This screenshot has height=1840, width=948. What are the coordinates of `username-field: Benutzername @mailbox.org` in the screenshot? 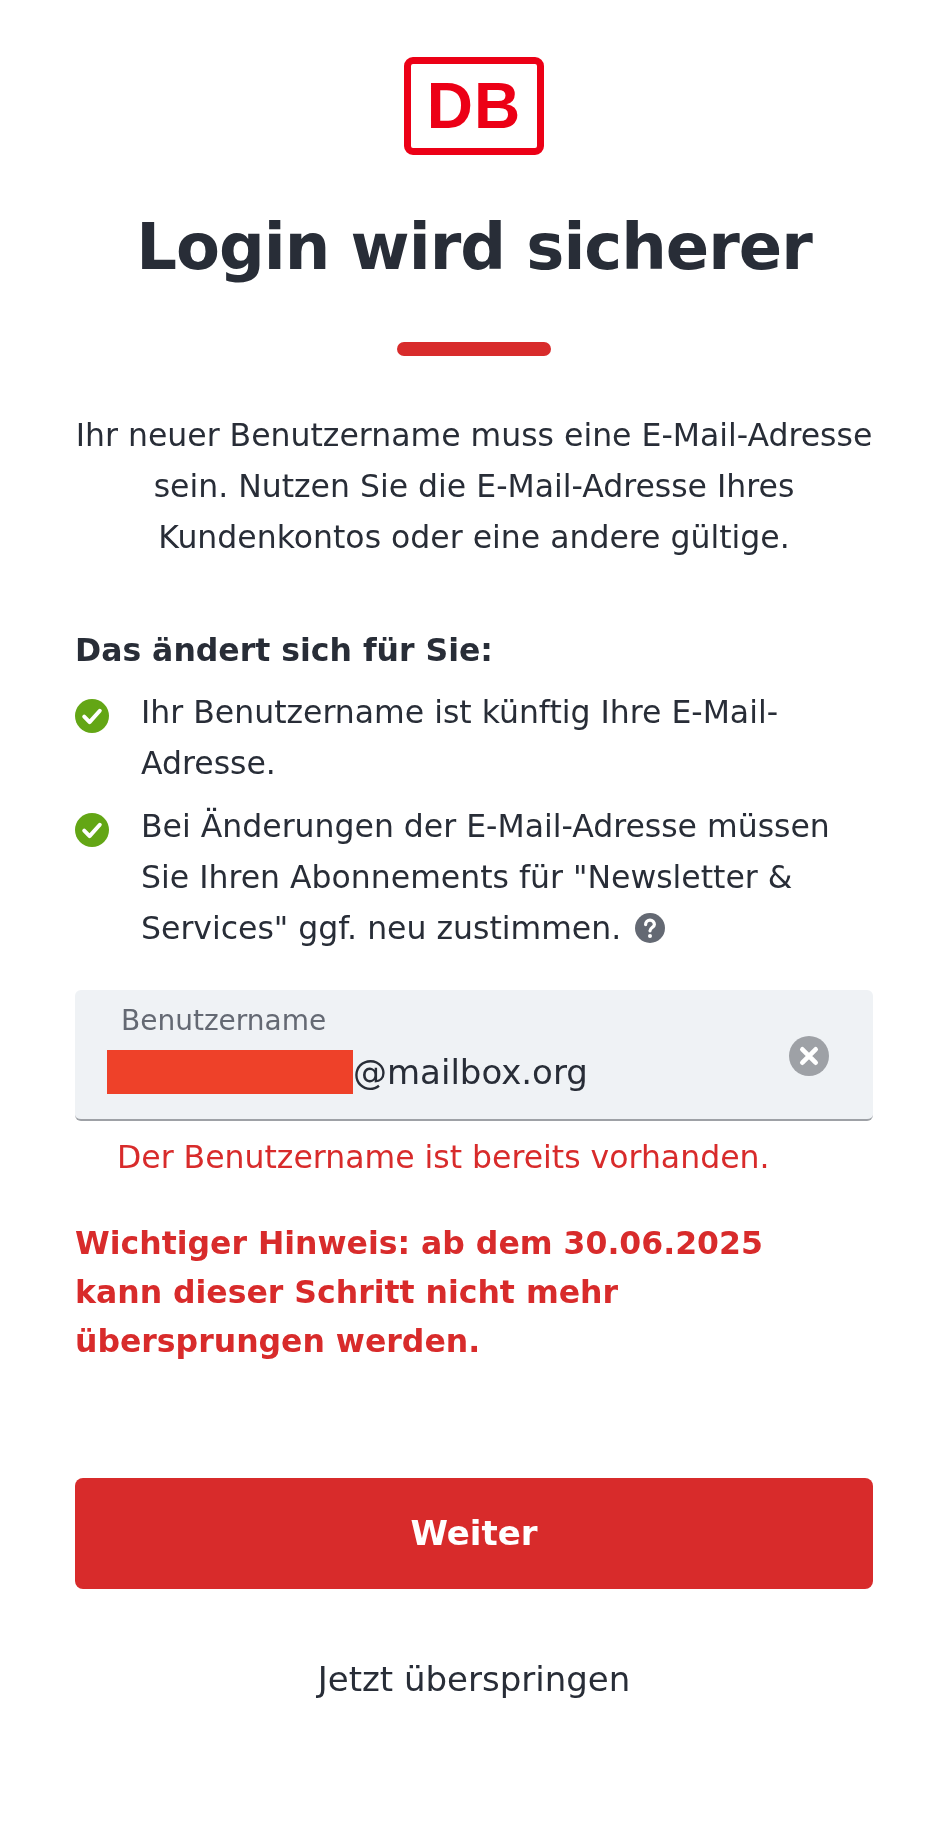 It's located at (474, 1055).